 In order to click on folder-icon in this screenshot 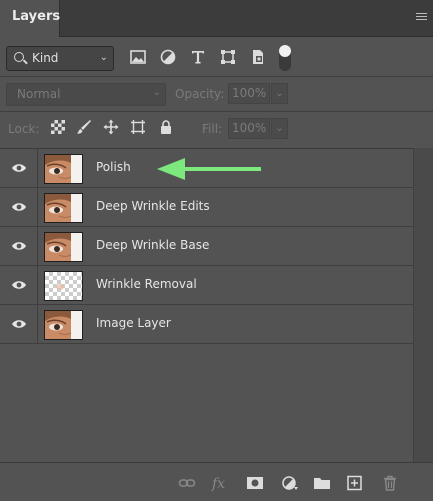, I will do `click(322, 483)`.